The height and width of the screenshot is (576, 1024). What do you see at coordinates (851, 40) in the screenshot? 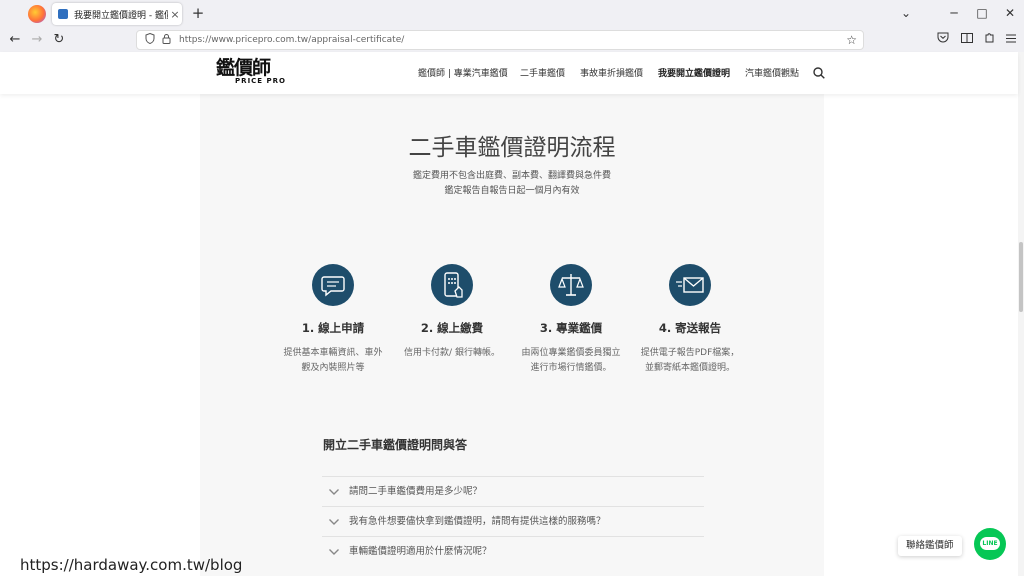
I see `bookmark-star-icon: ☆` at bounding box center [851, 40].